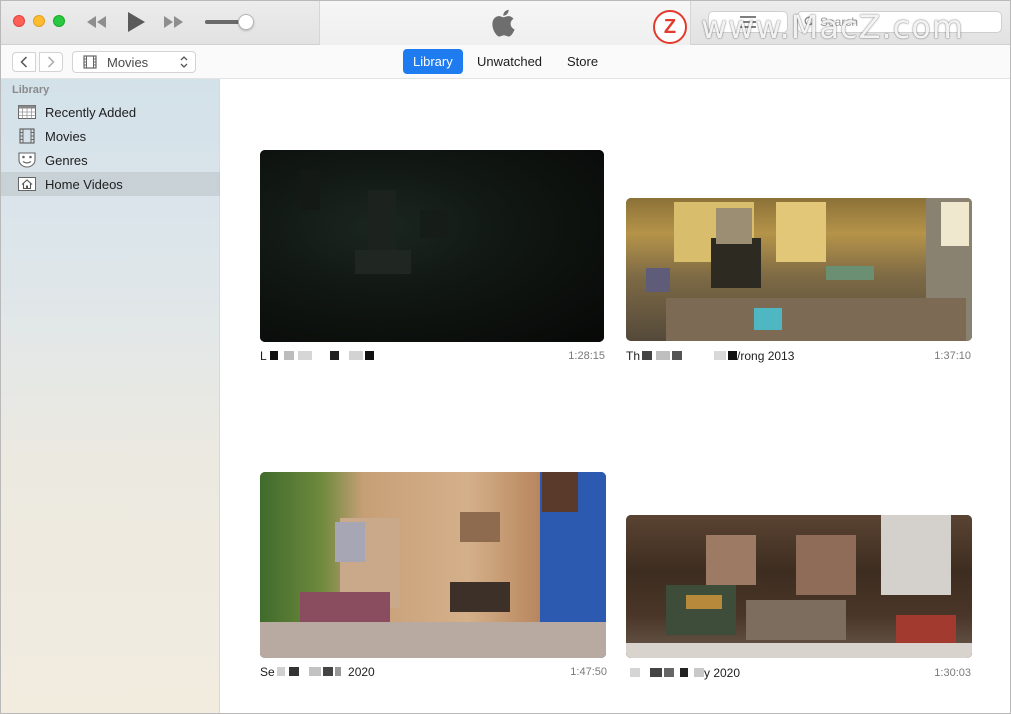  What do you see at coordinates (952, 356) in the screenshot?
I see `video-duration: 1:37:10` at bounding box center [952, 356].